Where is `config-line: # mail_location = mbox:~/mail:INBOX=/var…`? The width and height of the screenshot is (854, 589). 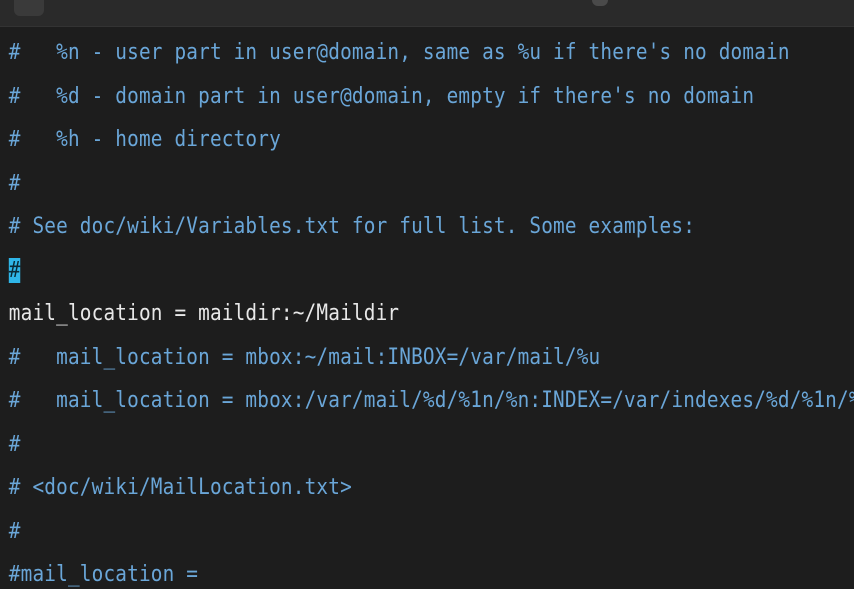
config-line: # mail_location = mbox:~/mail:INBOX=/var… is located at coordinates (376, 358).